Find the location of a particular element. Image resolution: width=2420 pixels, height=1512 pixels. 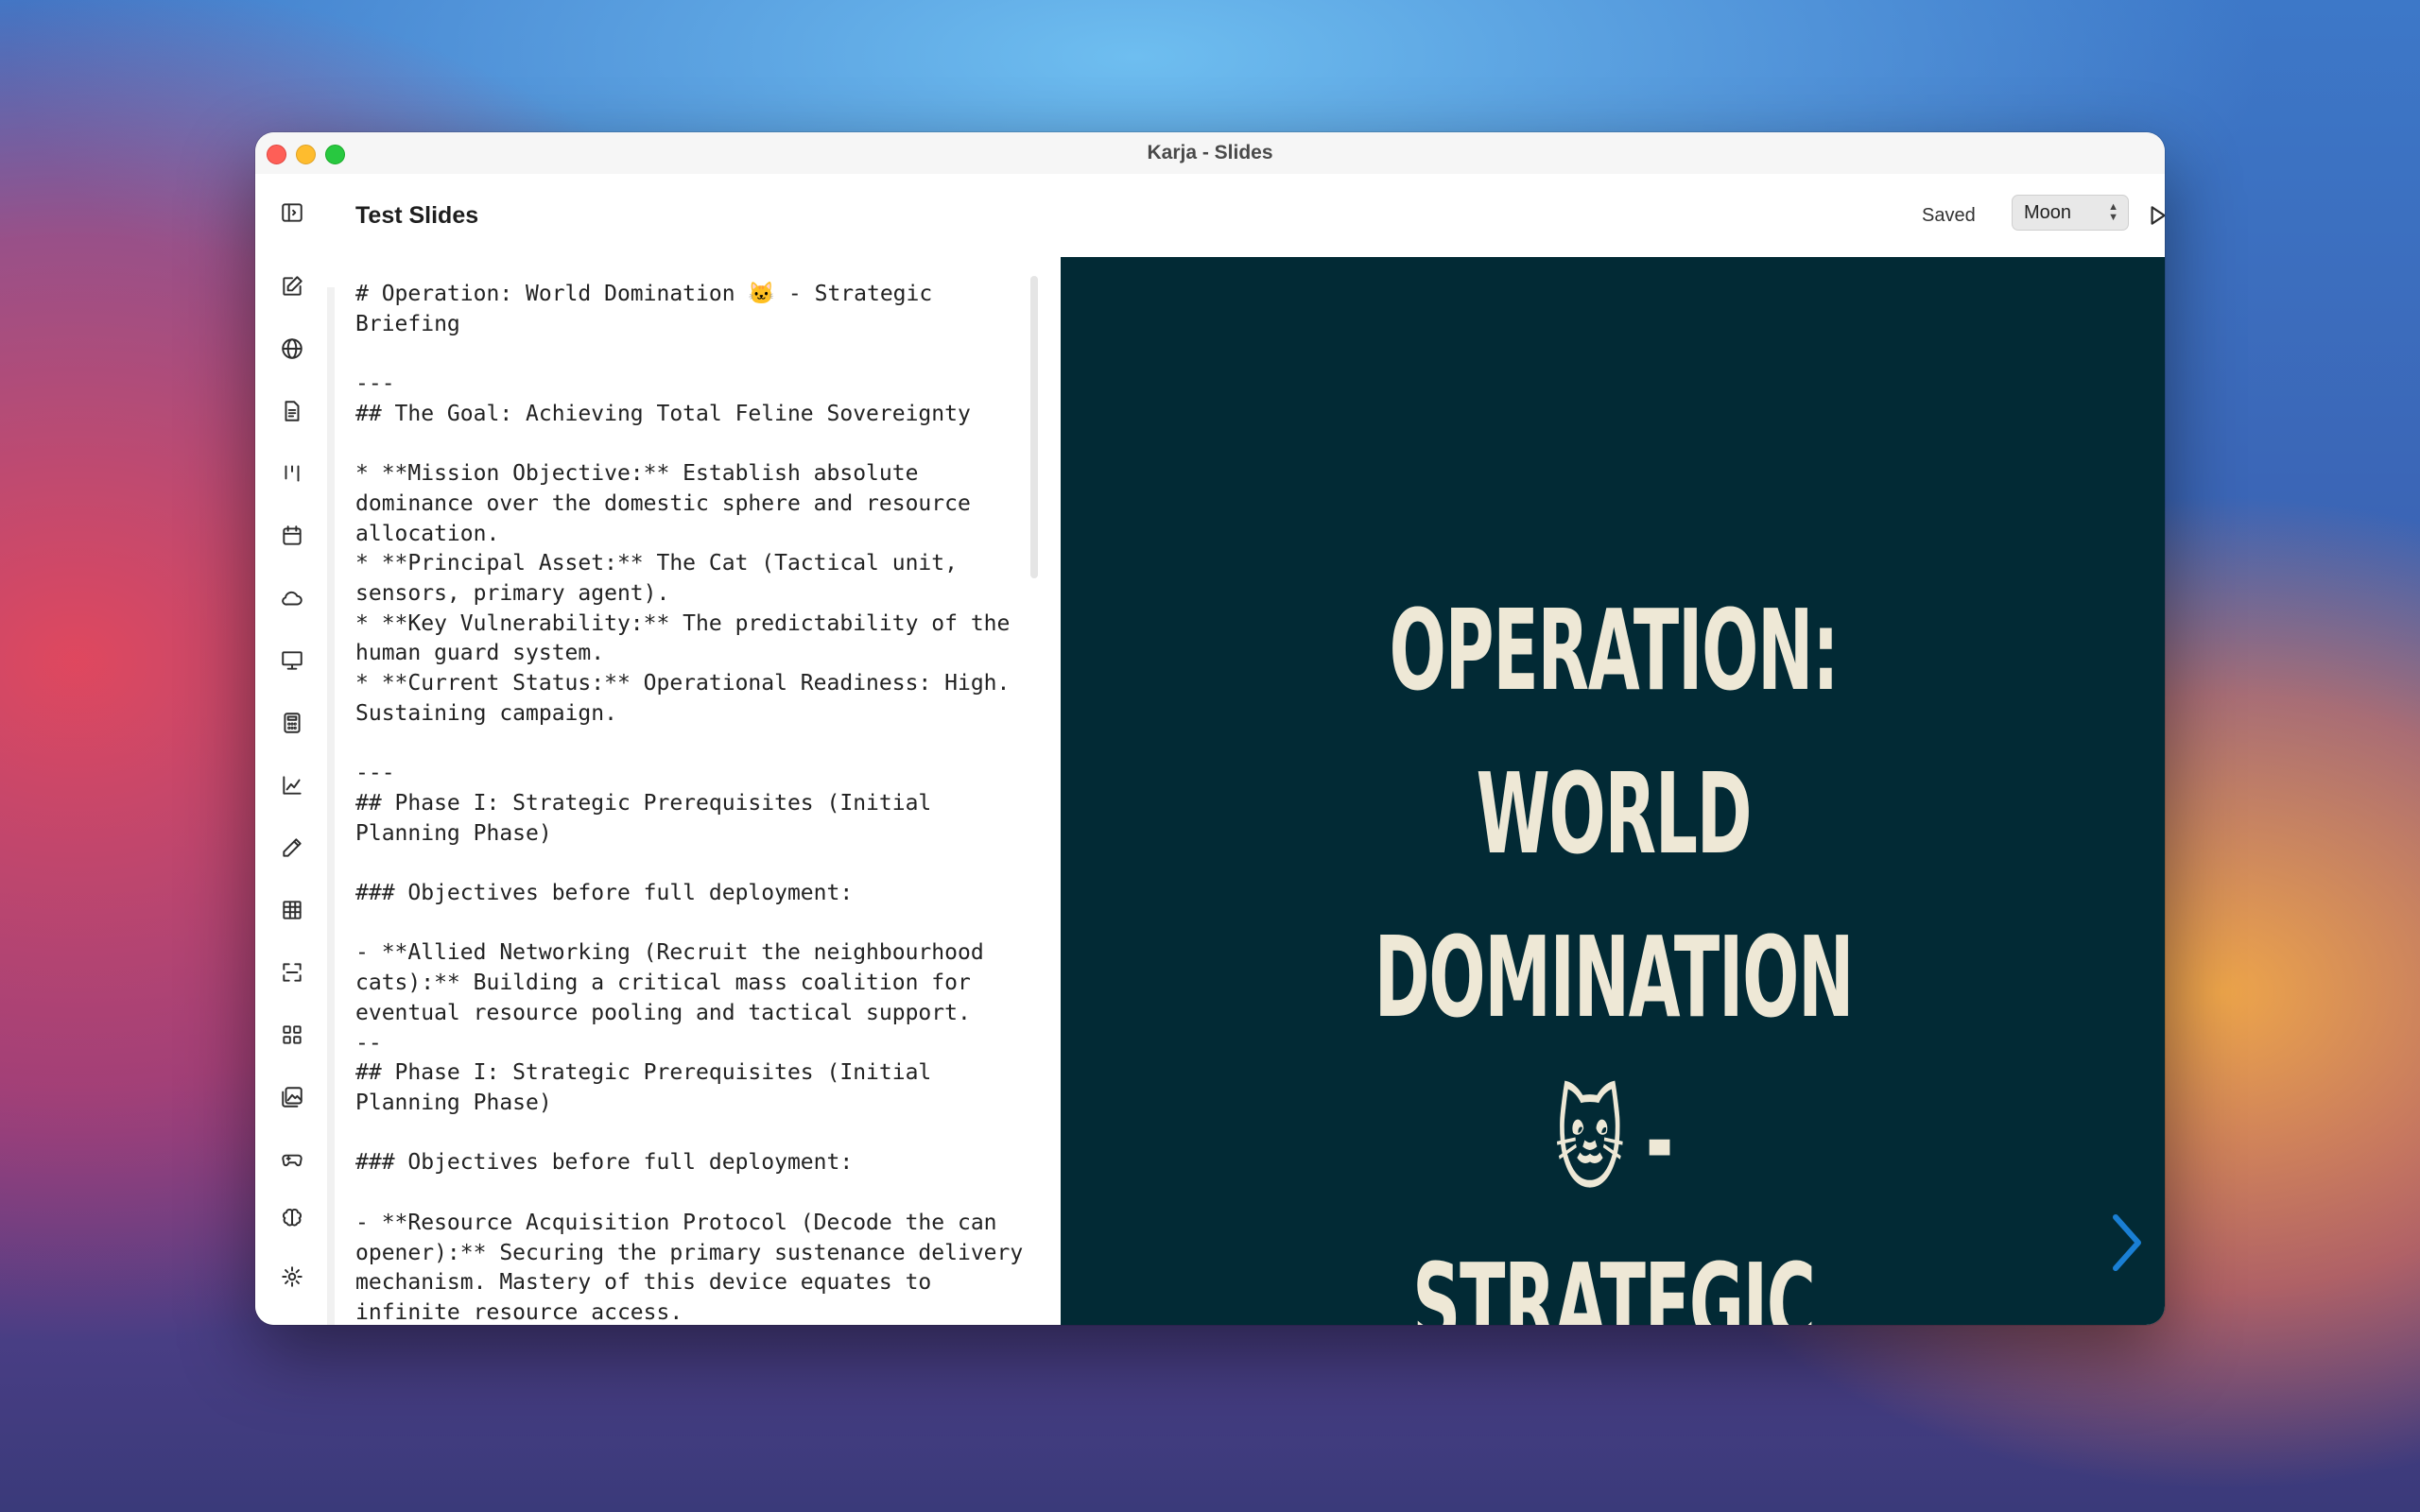

chevron-right-icon is located at coordinates (2127, 1242).